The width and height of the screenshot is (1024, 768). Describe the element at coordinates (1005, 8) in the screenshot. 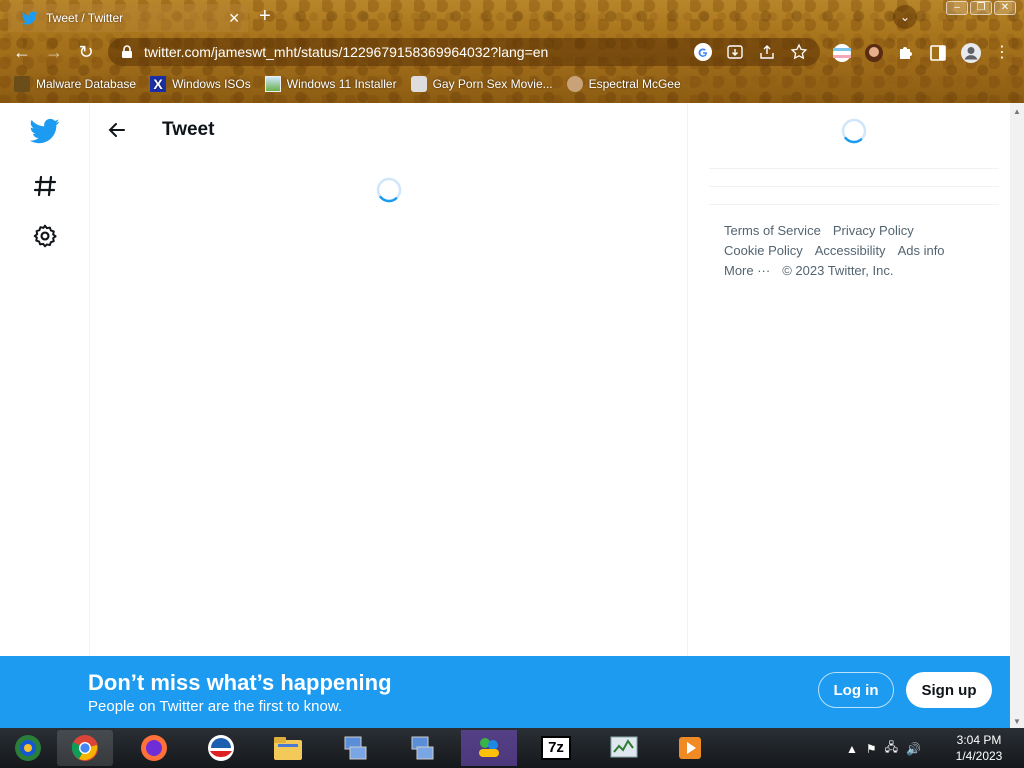

I see `close-window-icon: ✕` at that location.